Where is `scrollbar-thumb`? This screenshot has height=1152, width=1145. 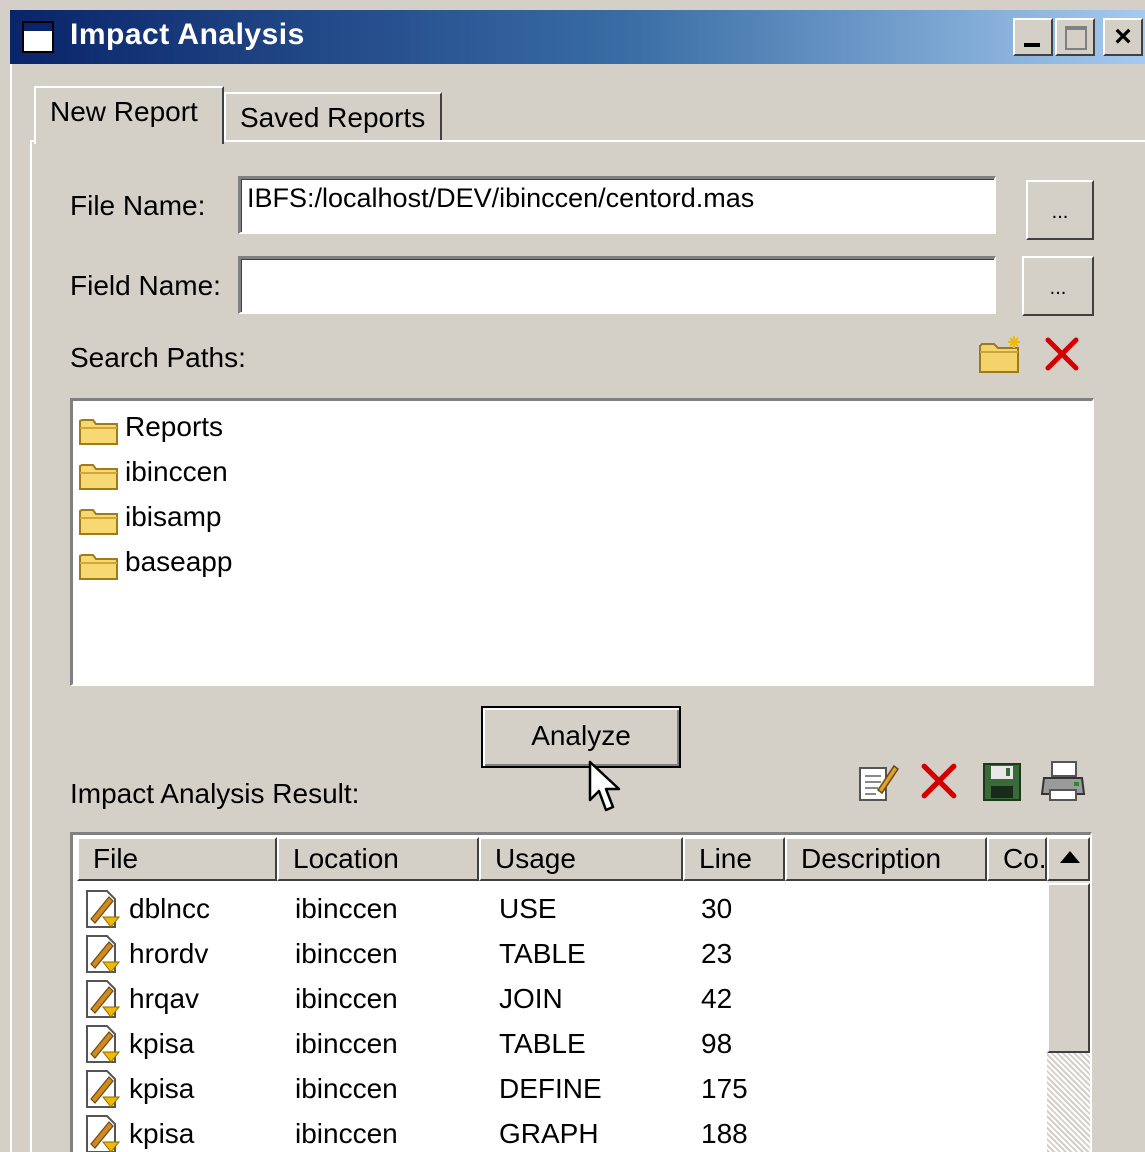 scrollbar-thumb is located at coordinates (1068, 968).